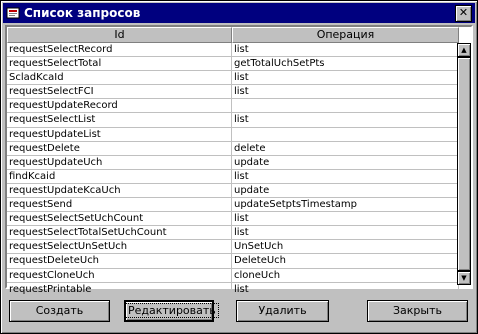 The height and width of the screenshot is (334, 478). What do you see at coordinates (119, 64) in the screenshot?
I see `cell-id: requestSelectTotal` at bounding box center [119, 64].